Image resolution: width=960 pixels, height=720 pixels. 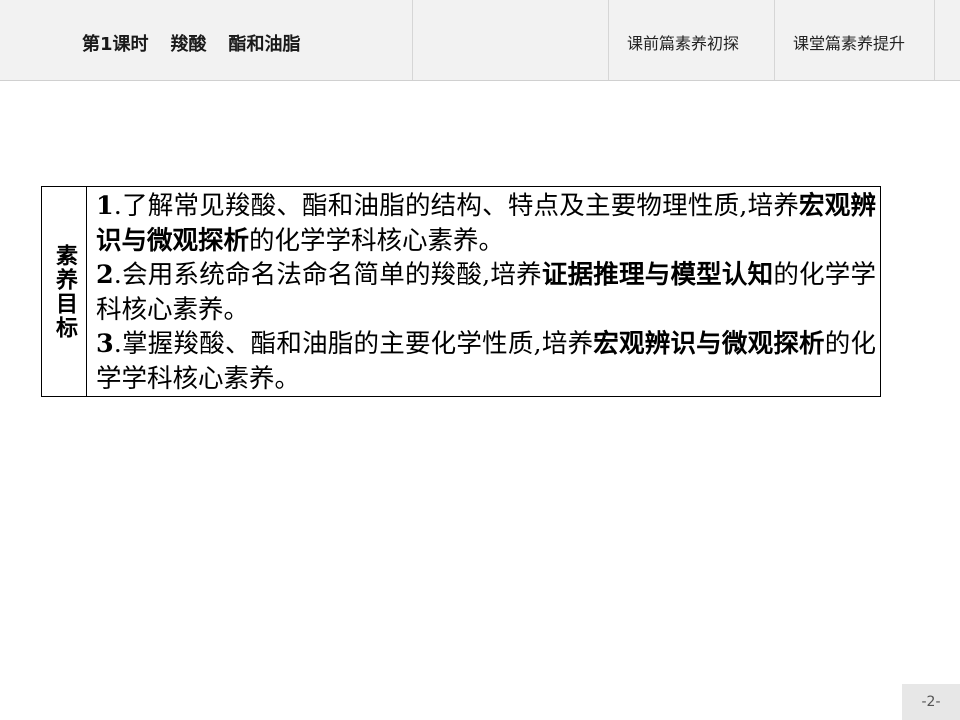 I want to click on goals-label: 素养目标, so click(x=64, y=291).